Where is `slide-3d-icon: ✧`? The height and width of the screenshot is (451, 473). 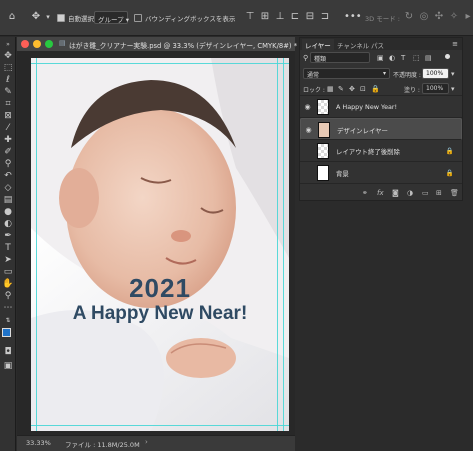
slide-3d-icon: ✧ is located at coordinates (454, 17).